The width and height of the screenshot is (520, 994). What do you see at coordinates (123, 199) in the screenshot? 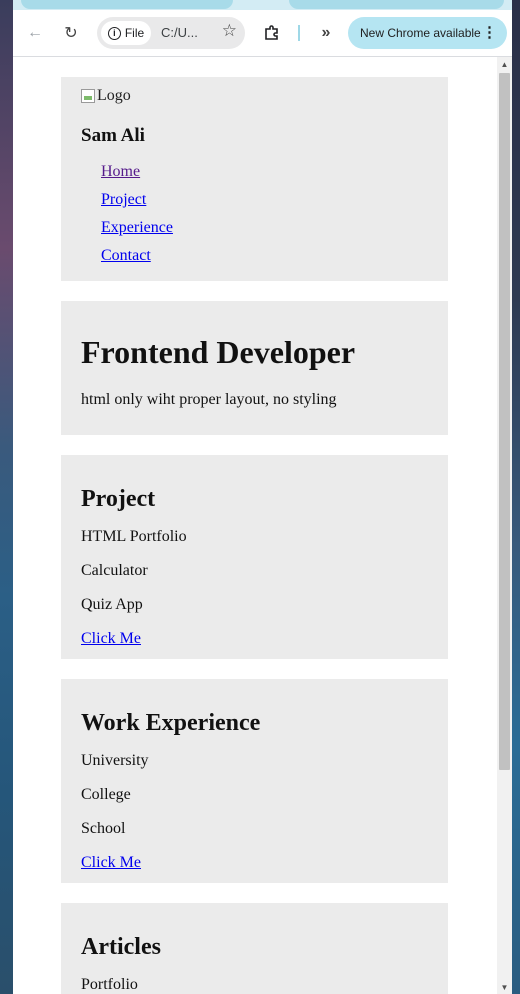
I see `nav-link-project: Project` at bounding box center [123, 199].